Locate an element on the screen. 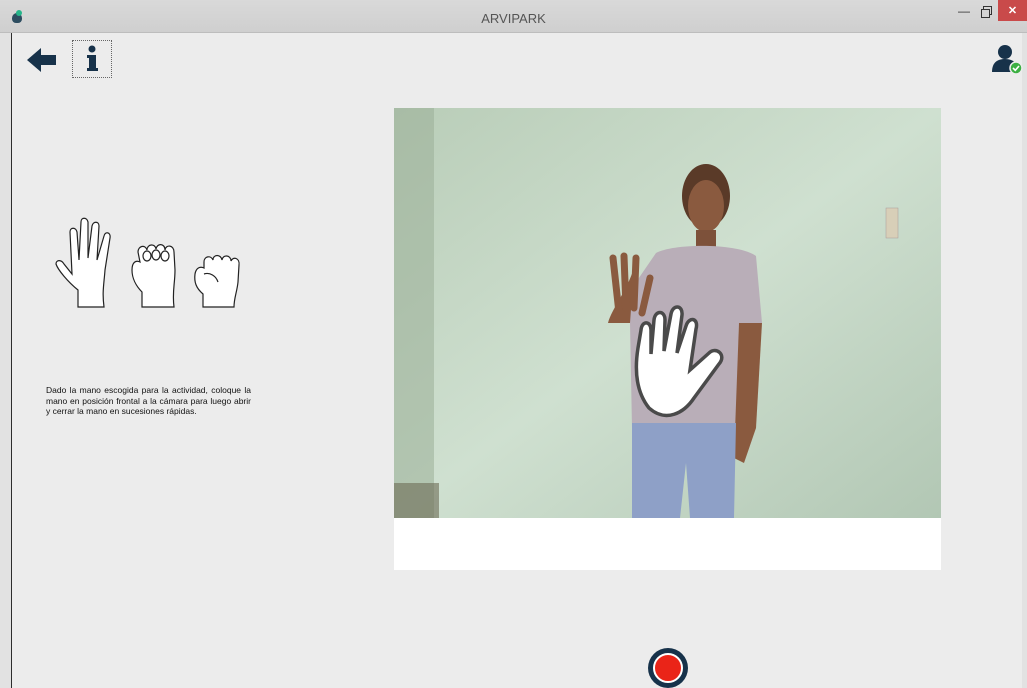 The image size is (1027, 688). record-button is located at coordinates (668, 668).